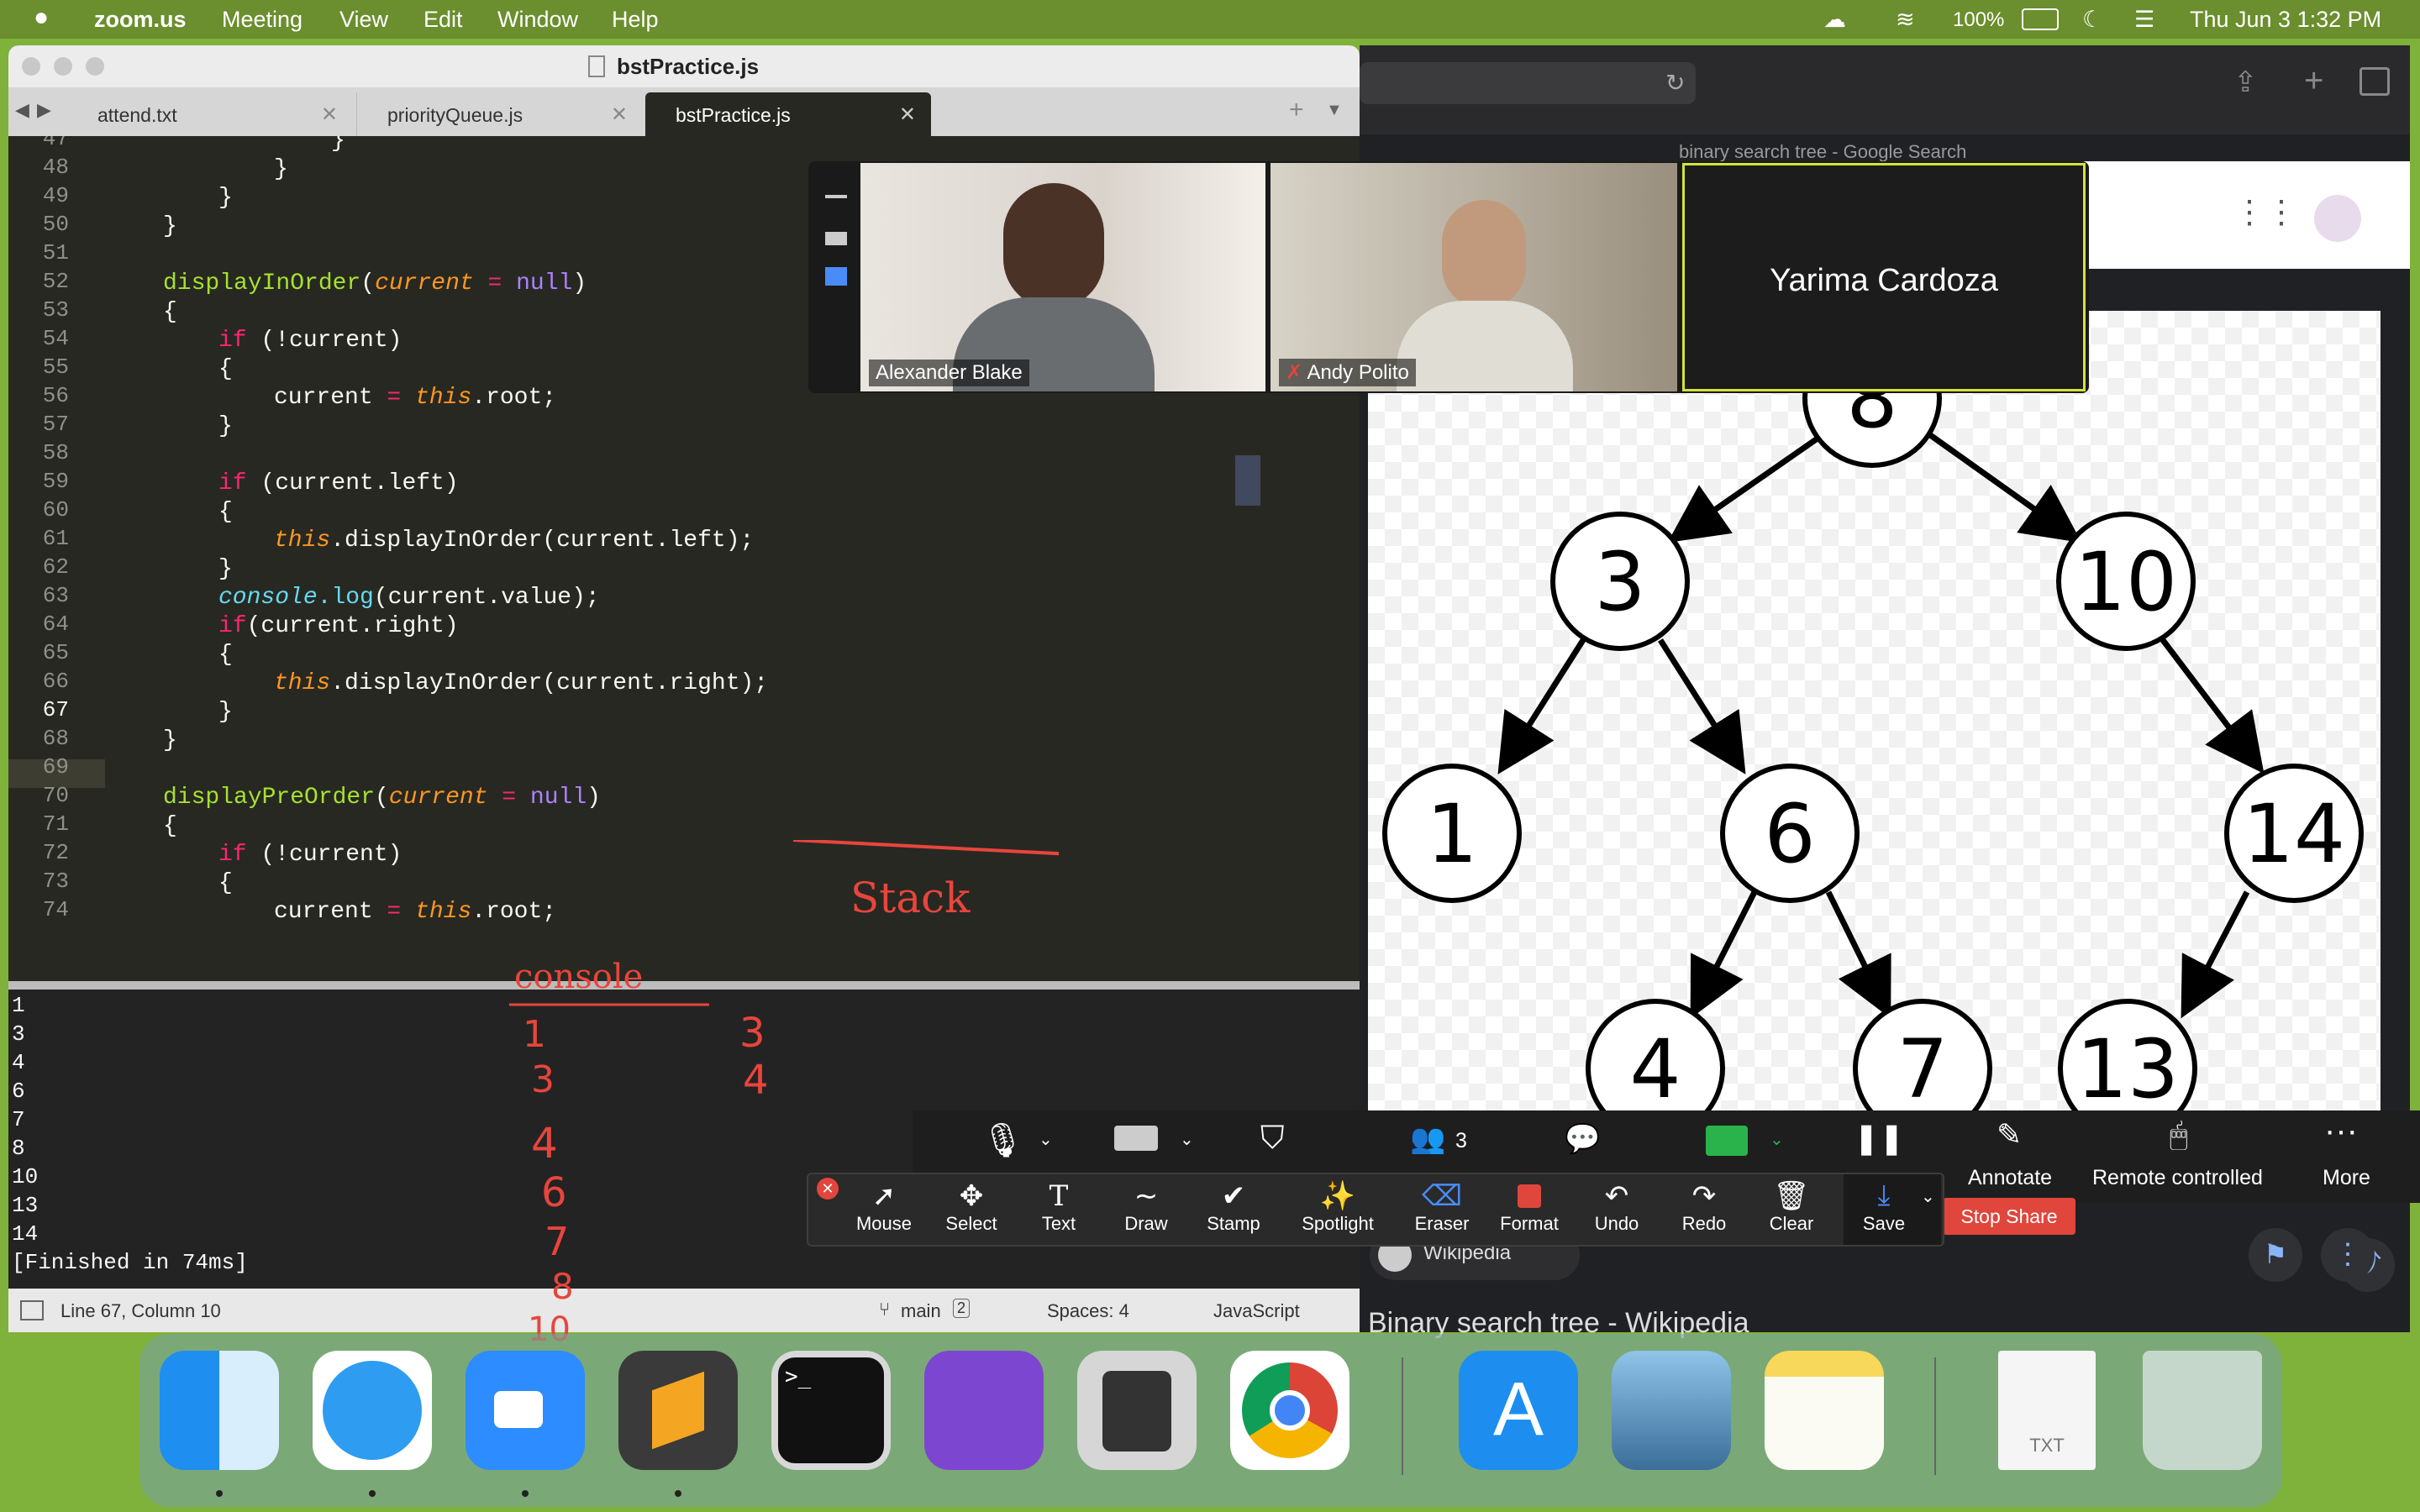  I want to click on sublime-text-icon, so click(678, 1410).